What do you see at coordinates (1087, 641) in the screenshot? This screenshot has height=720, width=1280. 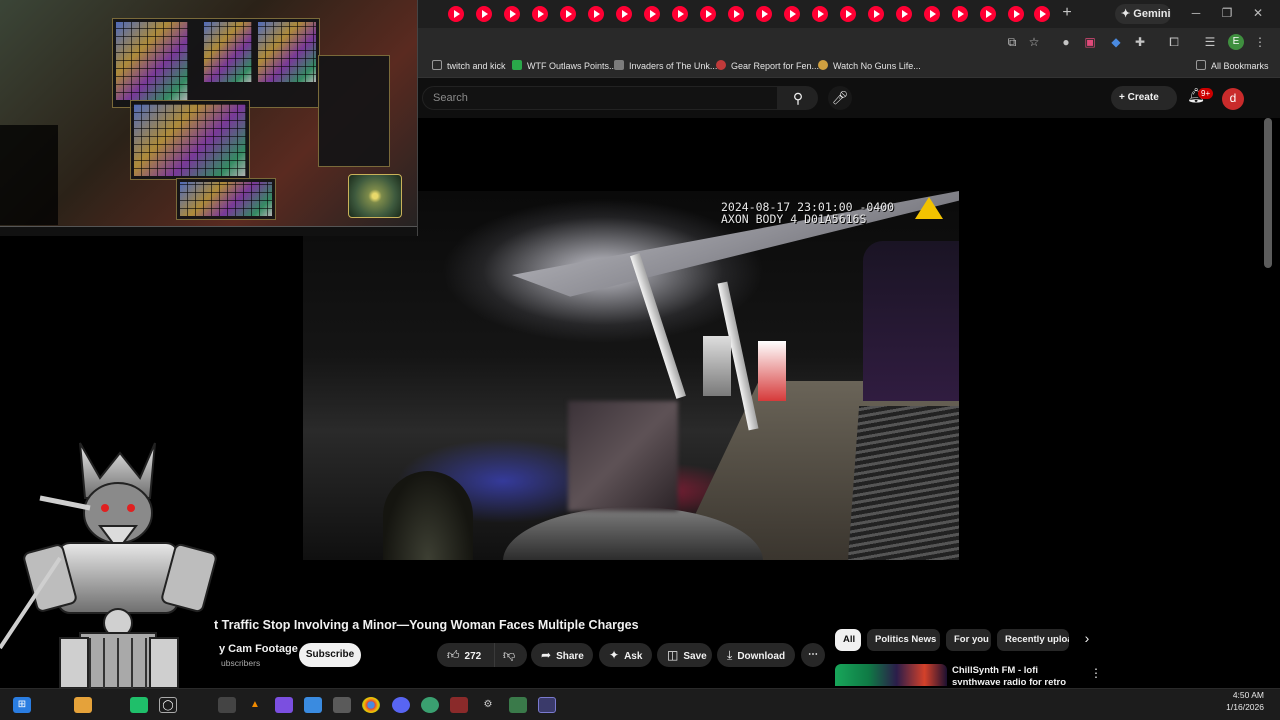 I see `chevron-right-icon: ›` at bounding box center [1087, 641].